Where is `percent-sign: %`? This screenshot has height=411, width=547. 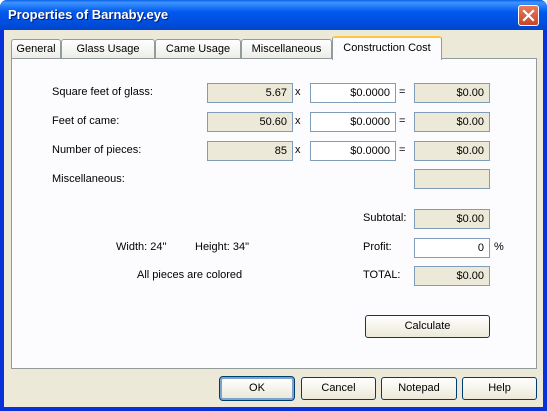 percent-sign: % is located at coordinates (499, 247).